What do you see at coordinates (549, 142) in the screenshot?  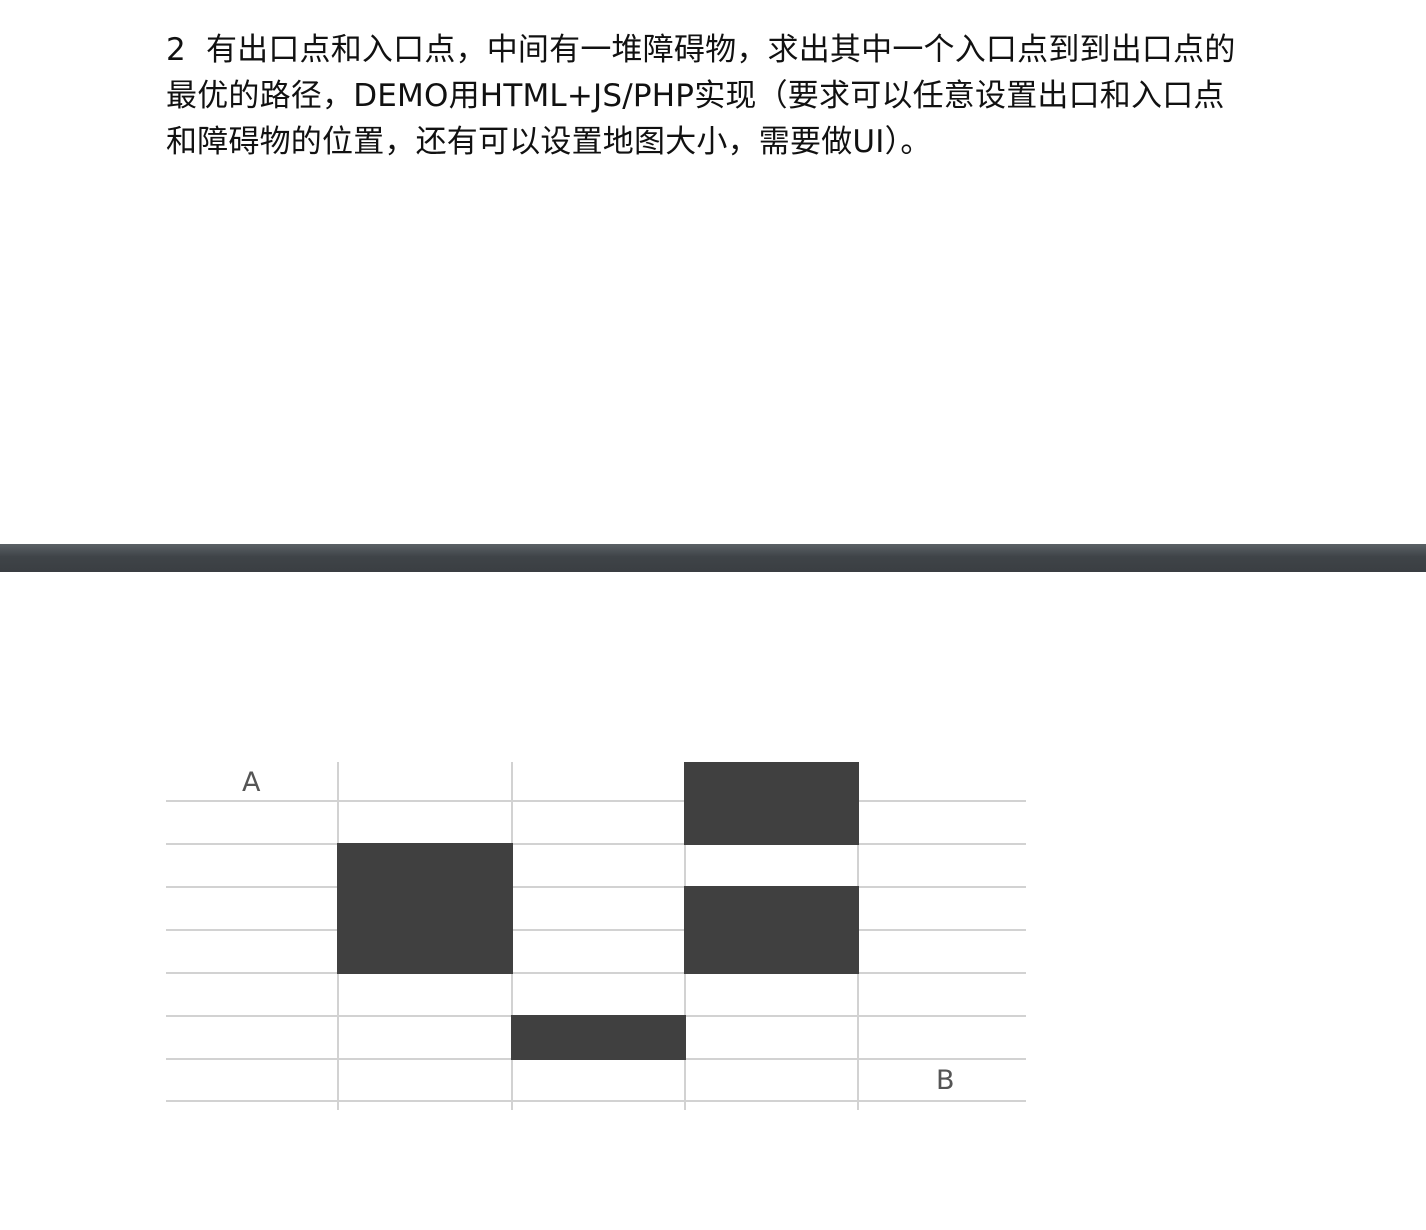 I see `question-line-3: 和障碍物的位置，还有可以设置地图大小，需要做UI）。` at bounding box center [549, 142].